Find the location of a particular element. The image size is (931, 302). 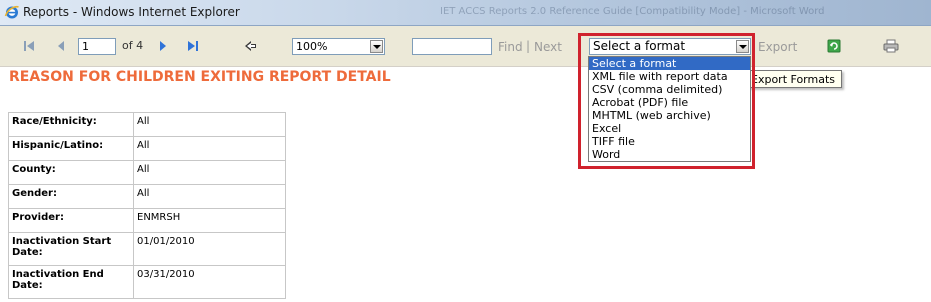

zoom-value: 100% is located at coordinates (312, 46).